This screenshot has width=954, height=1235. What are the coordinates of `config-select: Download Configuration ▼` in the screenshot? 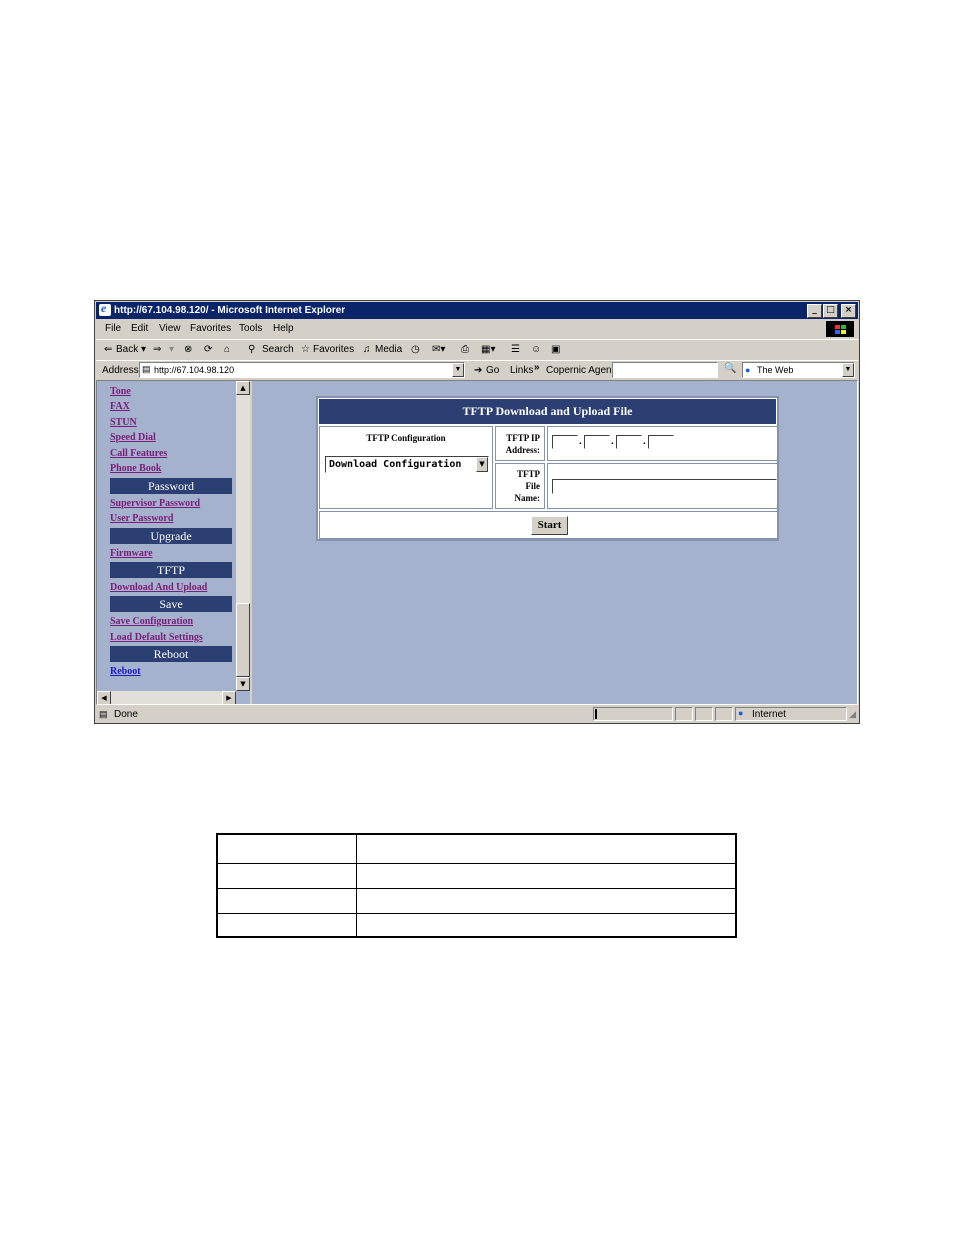 It's located at (407, 464).